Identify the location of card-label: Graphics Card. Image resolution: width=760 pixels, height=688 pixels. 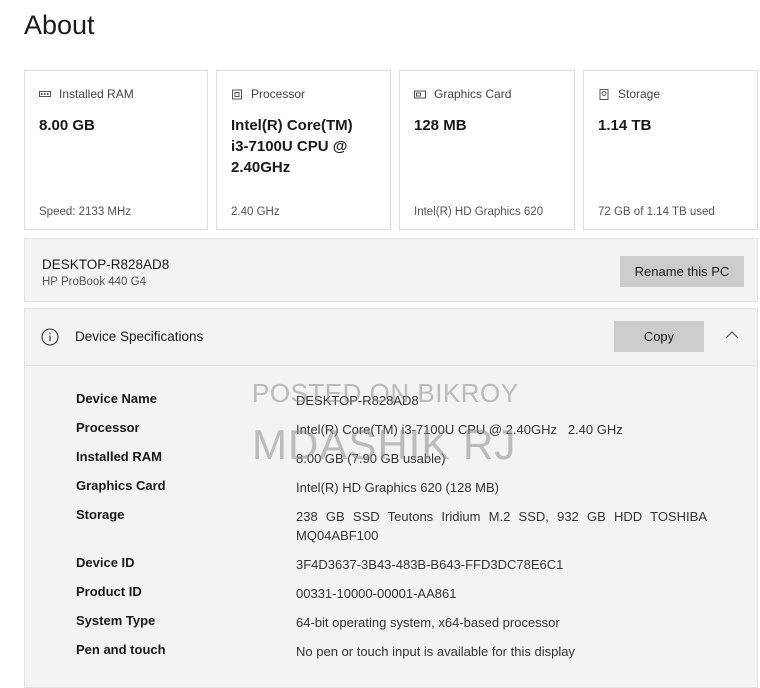
(473, 94).